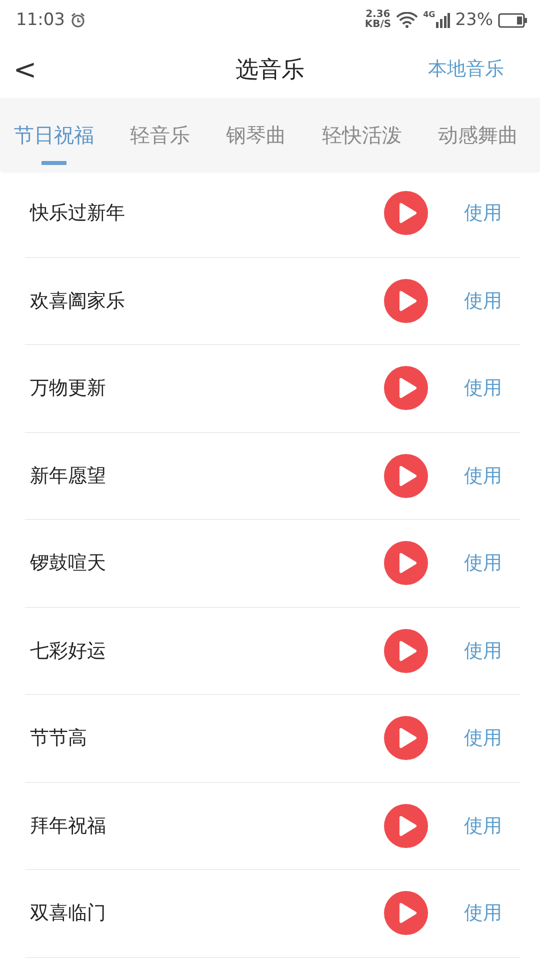 The width and height of the screenshot is (540, 960). What do you see at coordinates (68, 476) in the screenshot?
I see `song-title: 新年愿望` at bounding box center [68, 476].